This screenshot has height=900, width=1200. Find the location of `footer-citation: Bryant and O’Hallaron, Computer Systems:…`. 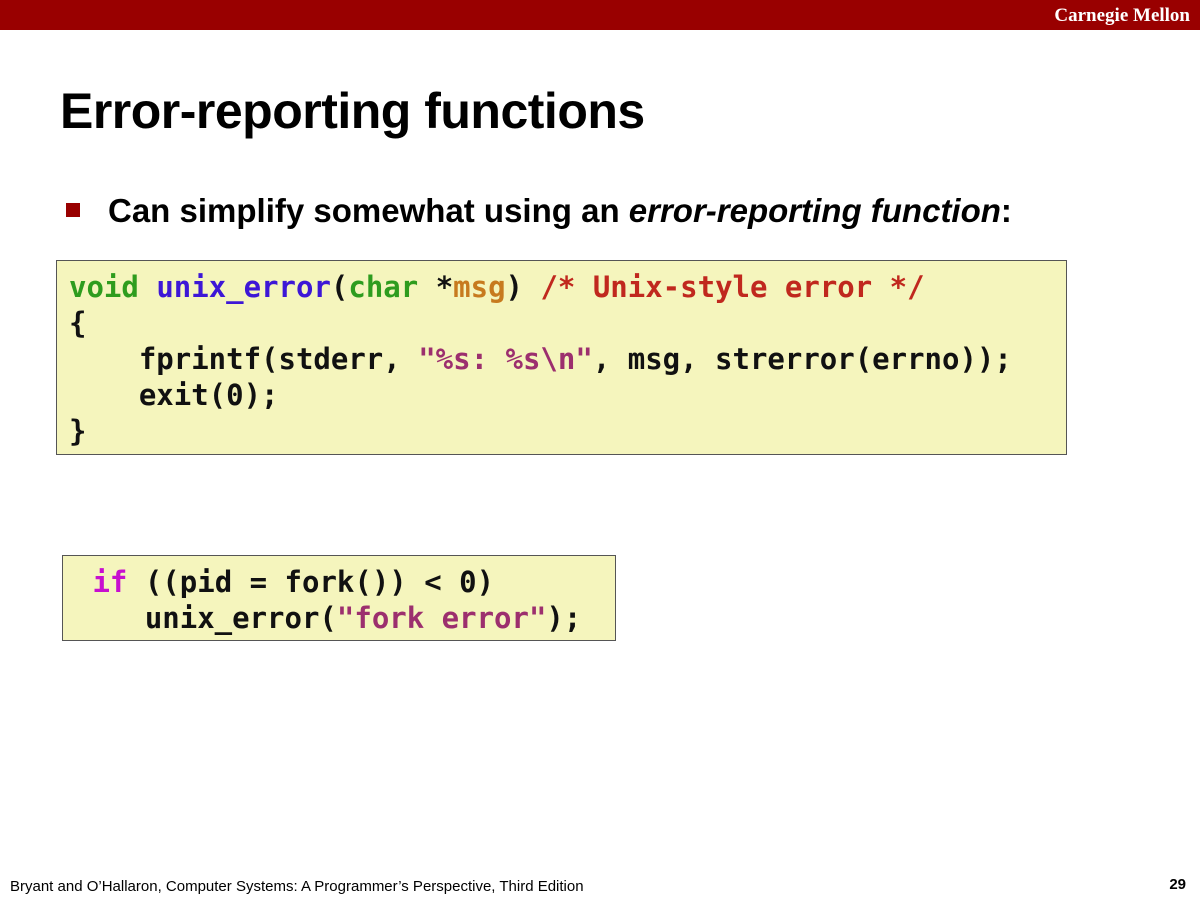

footer-citation: Bryant and O’Hallaron, Computer Systems:… is located at coordinates (297, 886).